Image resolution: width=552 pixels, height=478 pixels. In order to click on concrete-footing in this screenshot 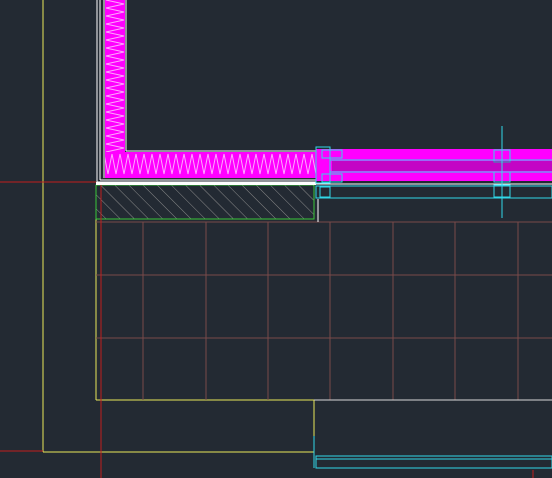, I will do `click(205, 202)`.